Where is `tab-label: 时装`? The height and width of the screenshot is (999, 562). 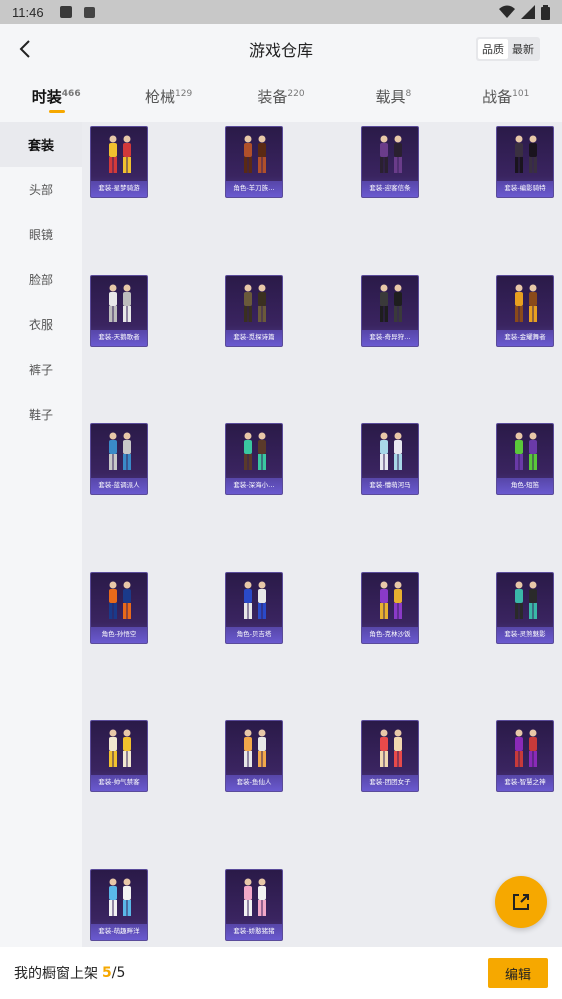
tab-label: 时装 is located at coordinates (46, 97).